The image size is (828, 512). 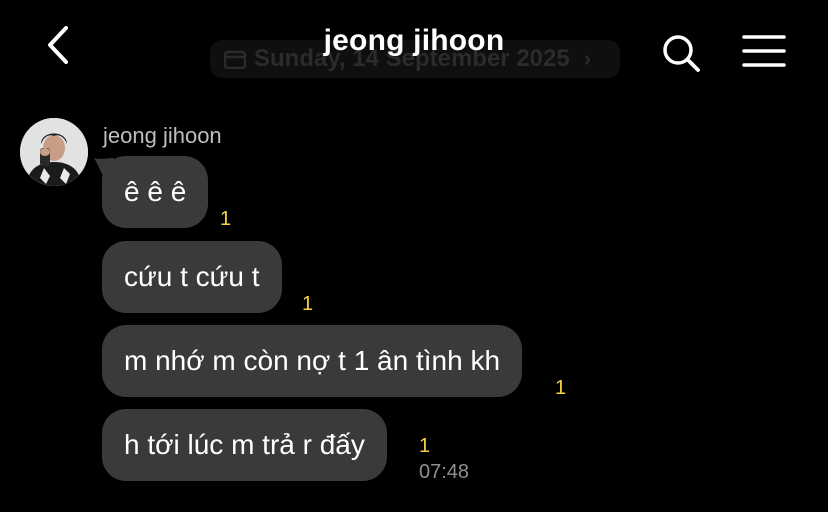 I want to click on message-bubble: cứu t cứu t, so click(x=192, y=277).